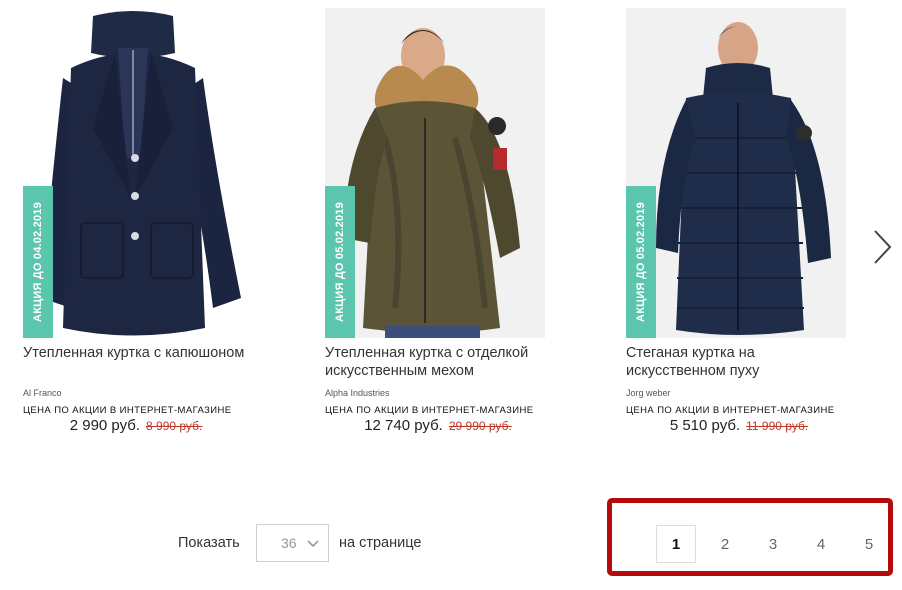  Describe the element at coordinates (882, 247) in the screenshot. I see `chevron-right-icon` at that location.